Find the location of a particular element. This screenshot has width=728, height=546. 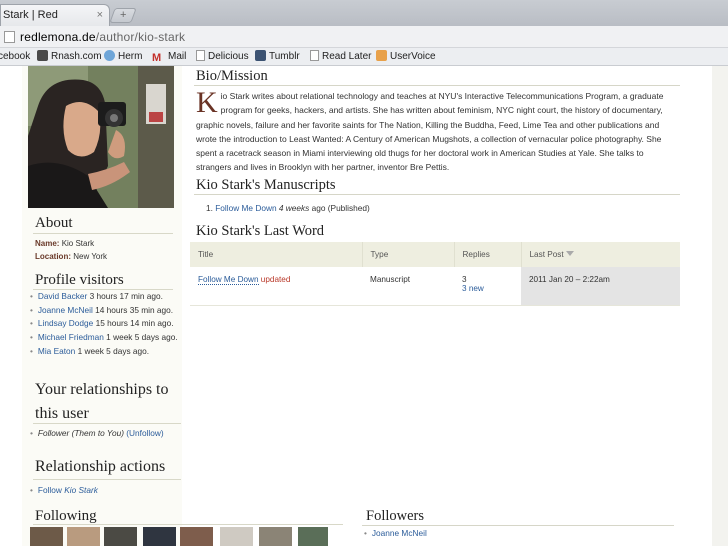

cell-replies: 33 new is located at coordinates (487, 286).